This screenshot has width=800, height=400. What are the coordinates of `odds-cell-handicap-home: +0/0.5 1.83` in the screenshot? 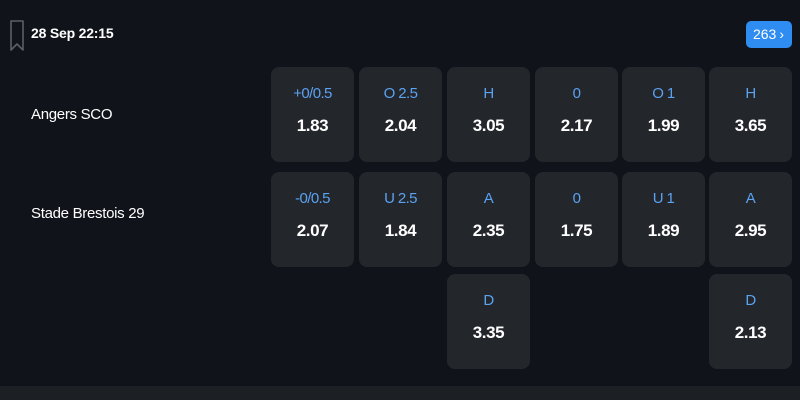 It's located at (312, 114).